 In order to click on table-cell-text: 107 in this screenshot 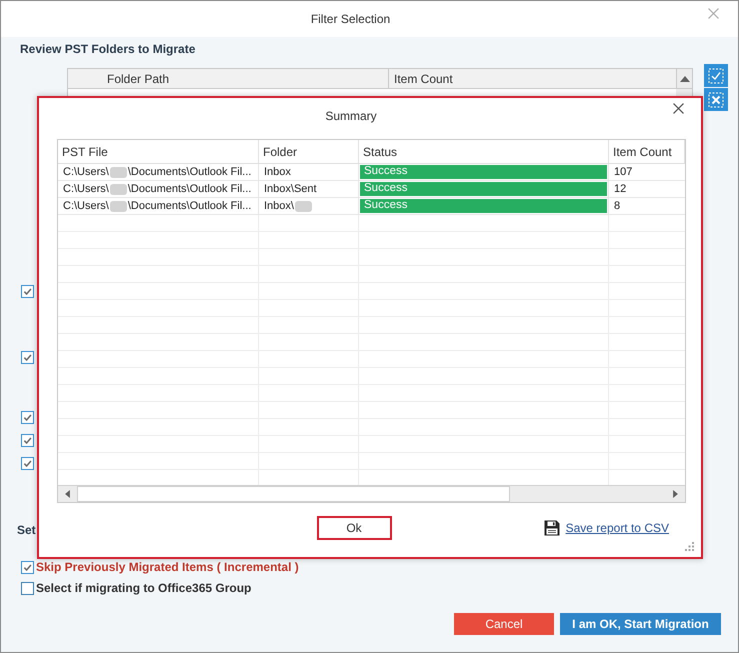, I will do `click(623, 172)`.